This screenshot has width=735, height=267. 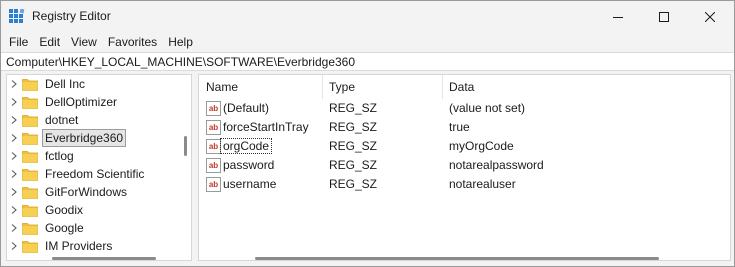 I want to click on menu-edit: Edit, so click(x=51, y=42).